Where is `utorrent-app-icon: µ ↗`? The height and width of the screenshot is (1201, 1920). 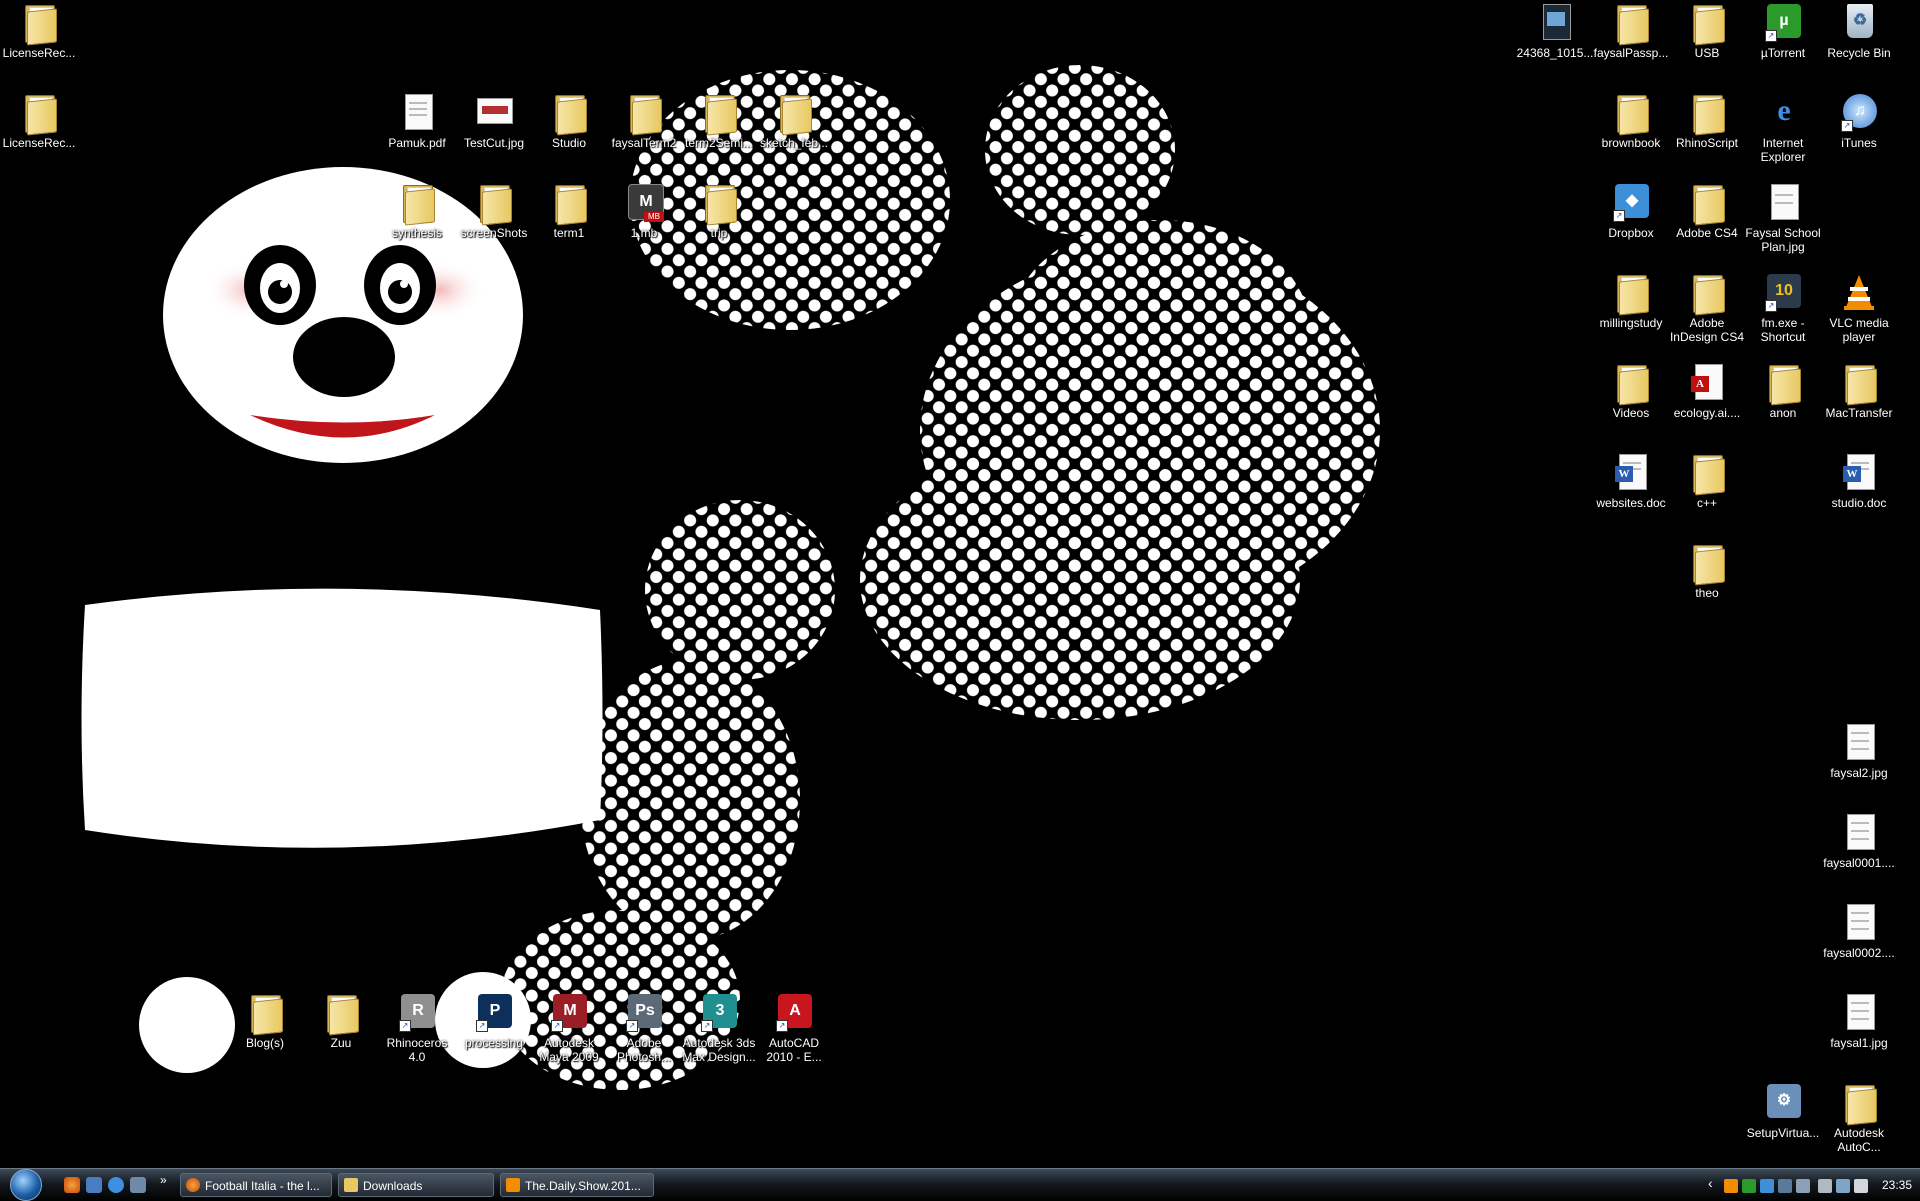 utorrent-app-icon: µ ↗ is located at coordinates (1783, 22).